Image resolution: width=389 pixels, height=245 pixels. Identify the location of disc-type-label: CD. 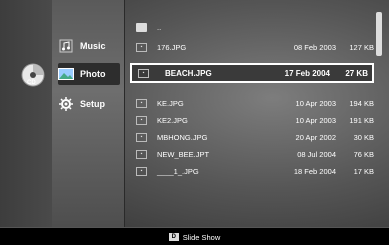
(31, 83).